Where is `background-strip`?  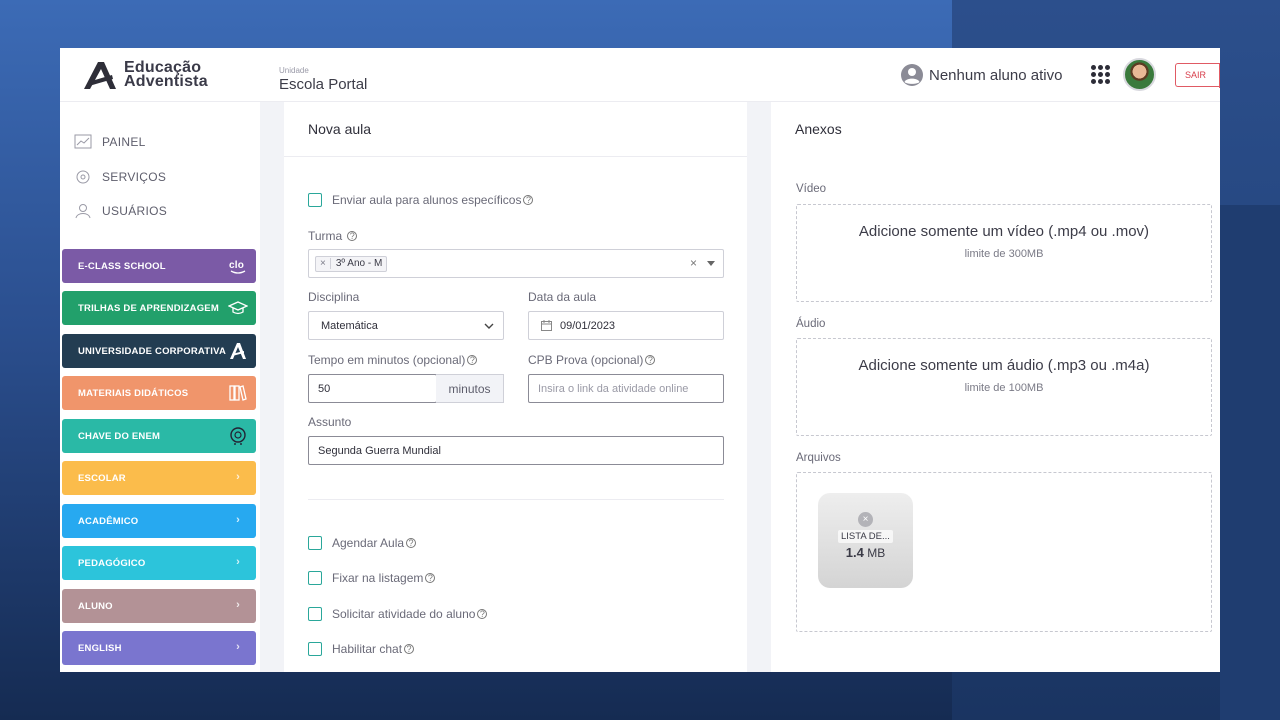 background-strip is located at coordinates (1250, 462).